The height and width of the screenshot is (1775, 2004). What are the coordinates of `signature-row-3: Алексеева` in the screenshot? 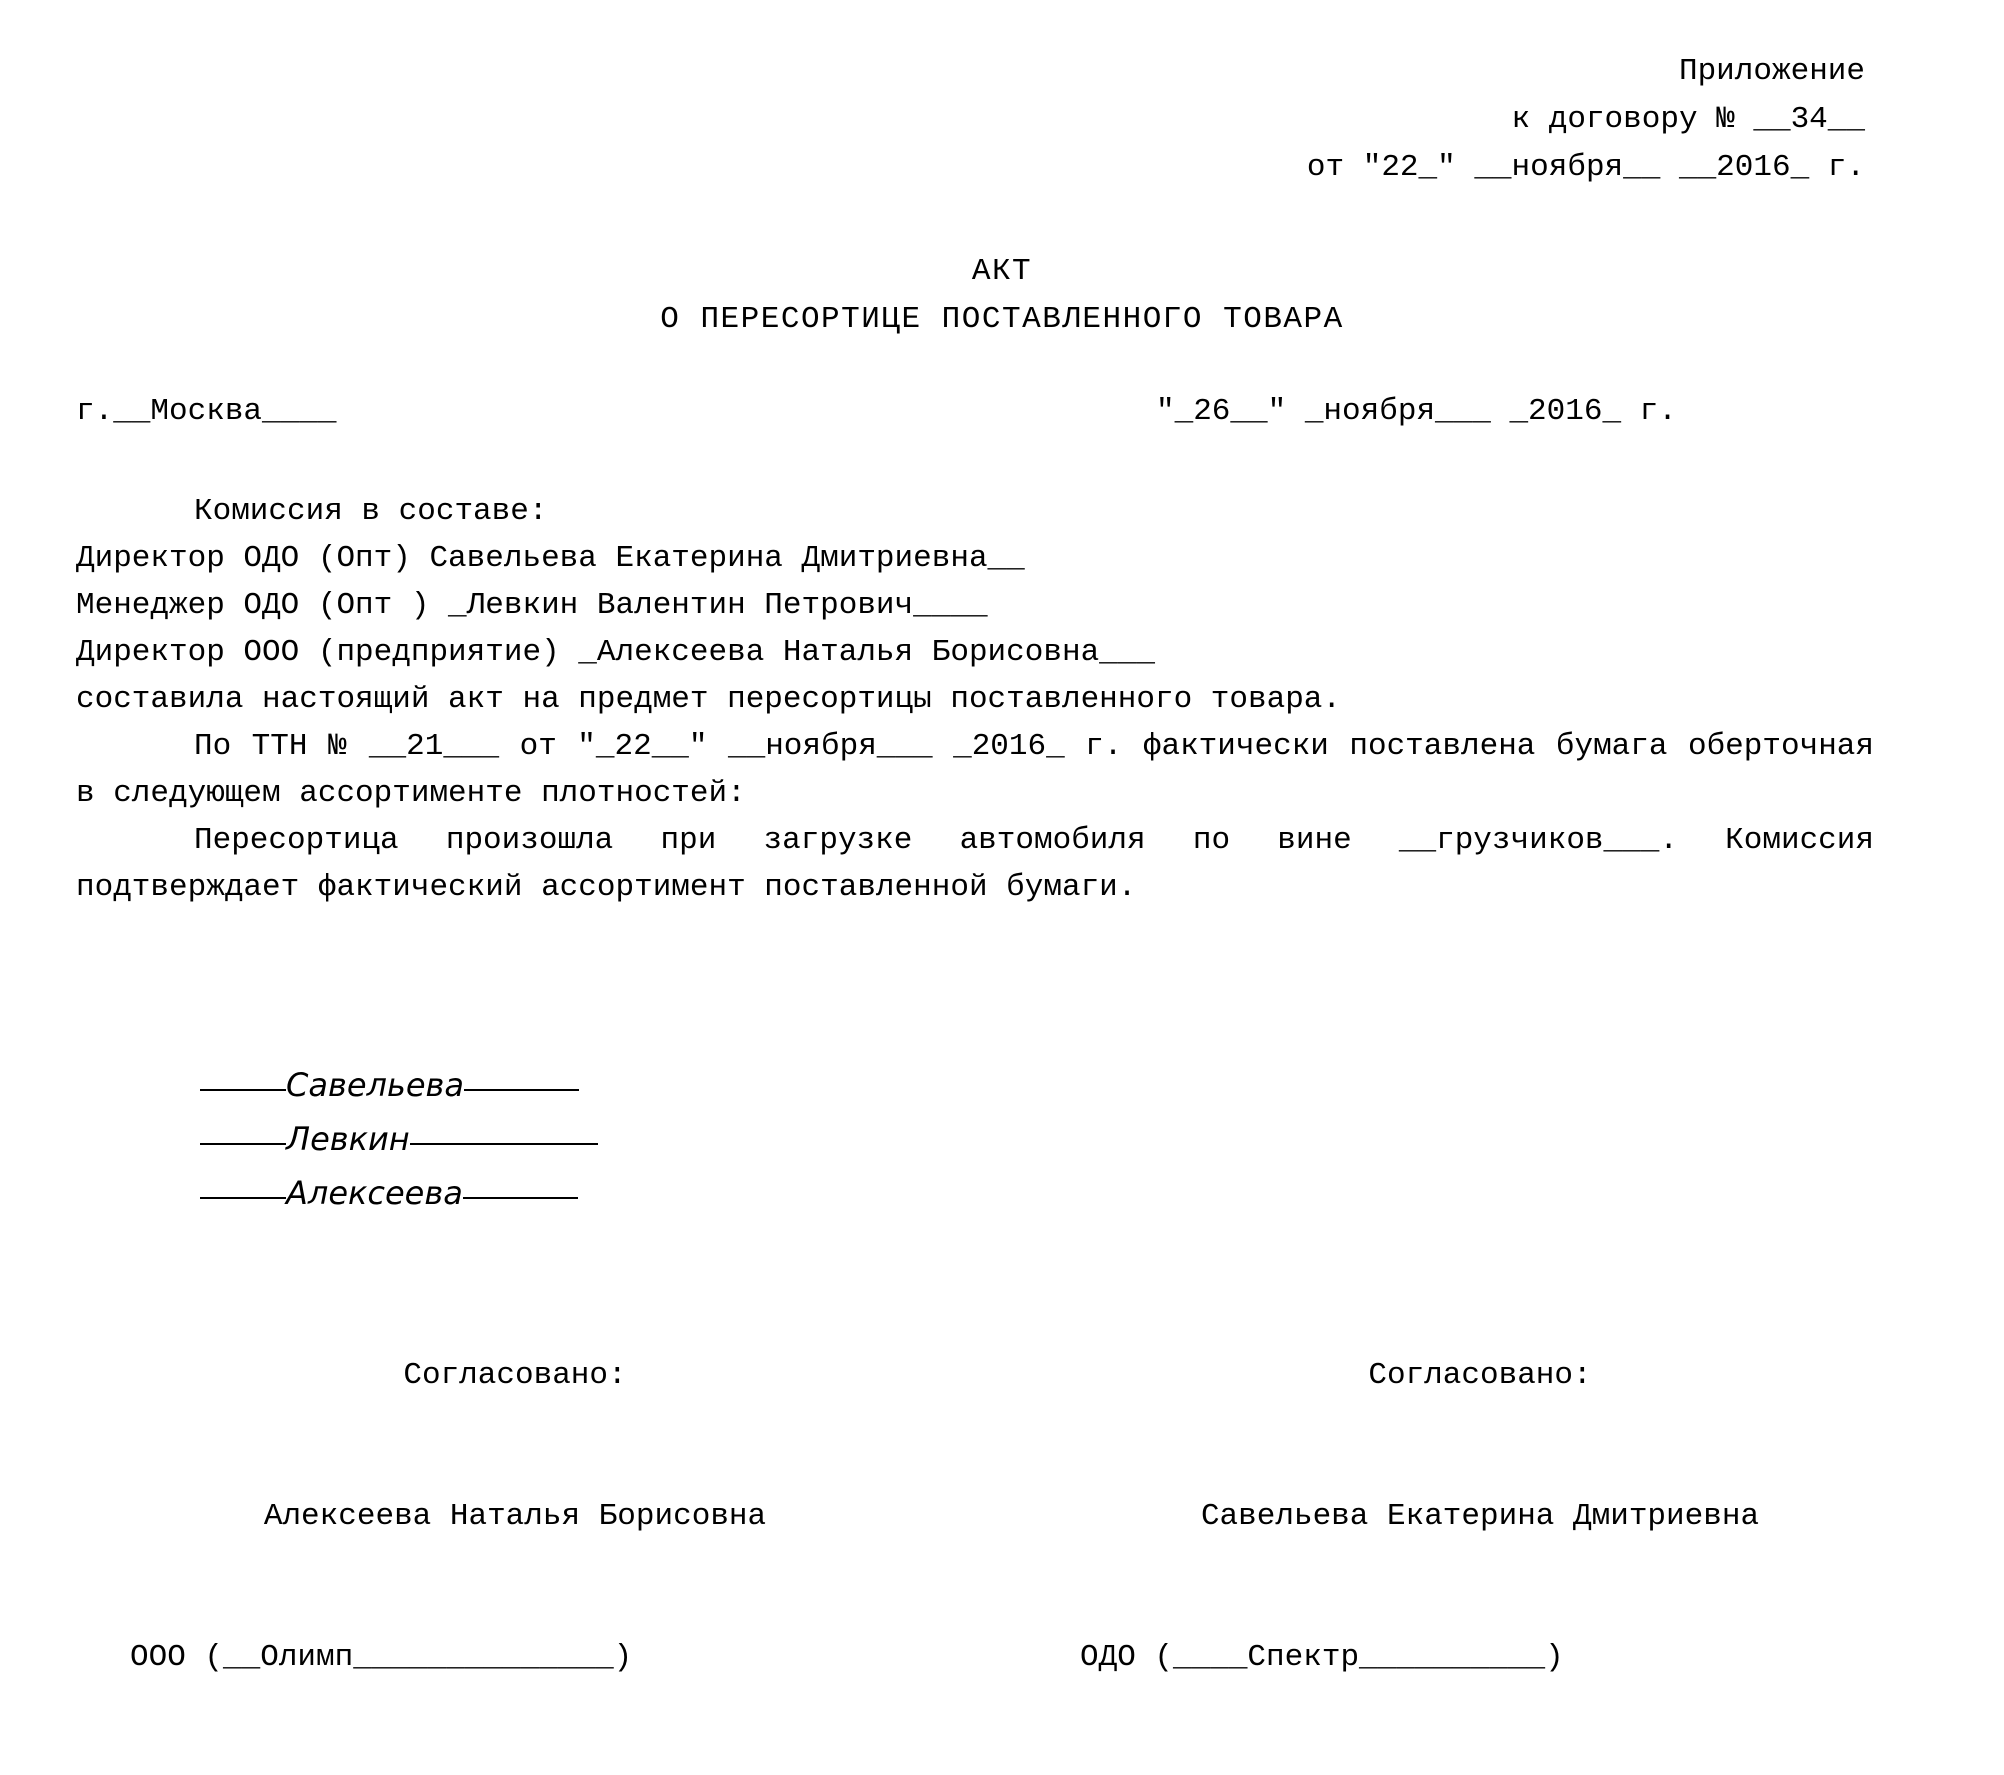 It's located at (399, 1193).